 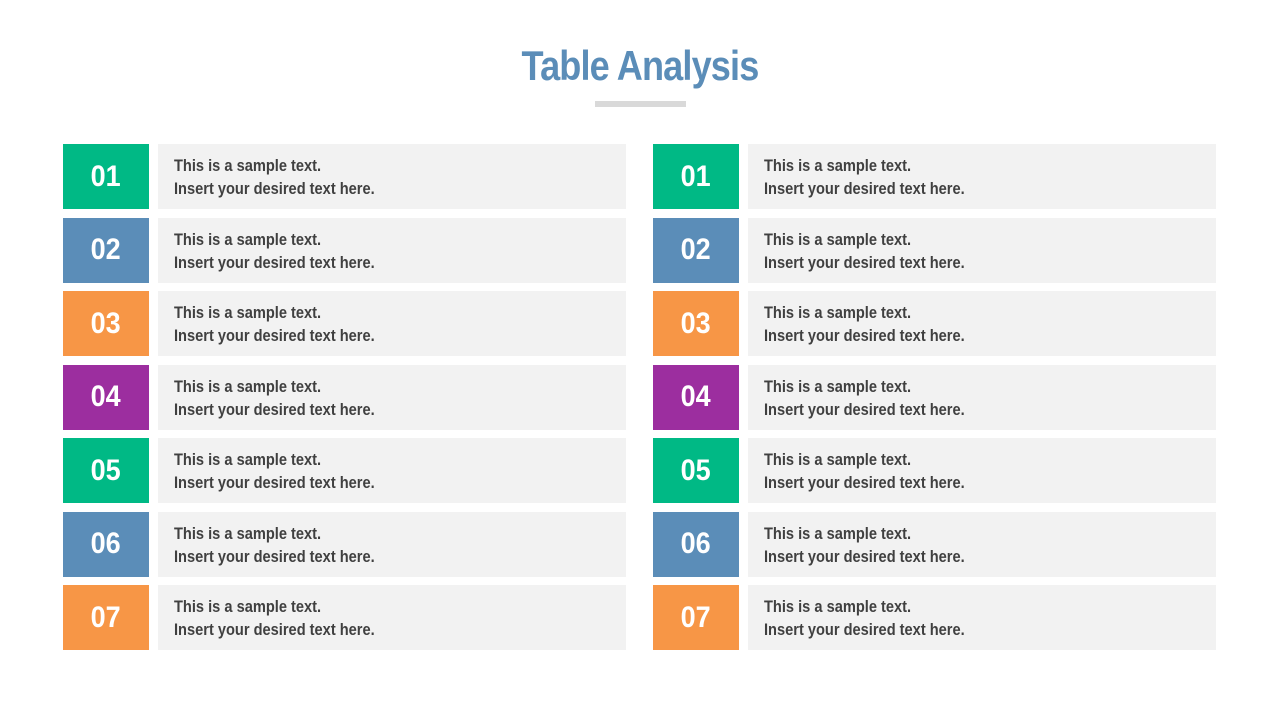 What do you see at coordinates (640, 104) in the screenshot?
I see `title-underline` at bounding box center [640, 104].